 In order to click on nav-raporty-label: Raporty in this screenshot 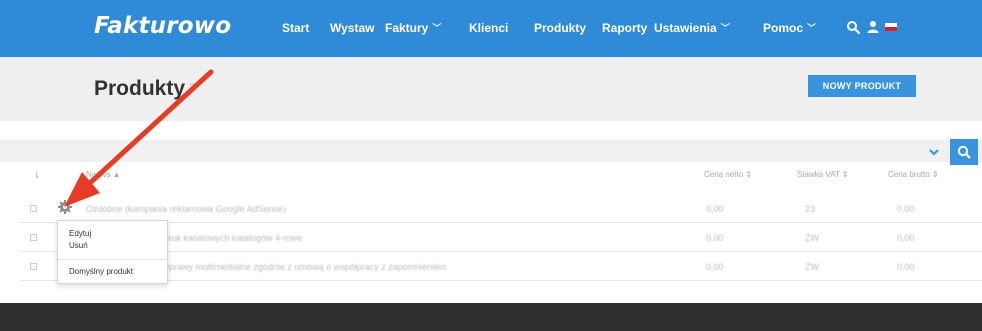, I will do `click(625, 28)`.